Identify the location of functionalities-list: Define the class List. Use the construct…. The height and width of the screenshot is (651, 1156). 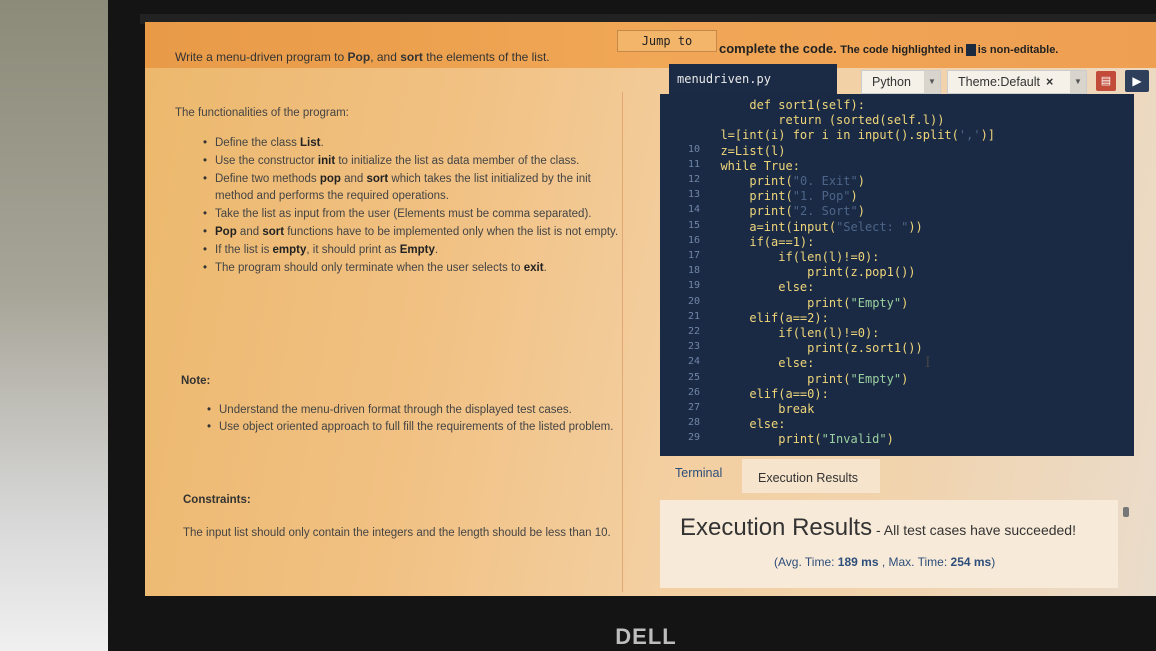
(414, 206).